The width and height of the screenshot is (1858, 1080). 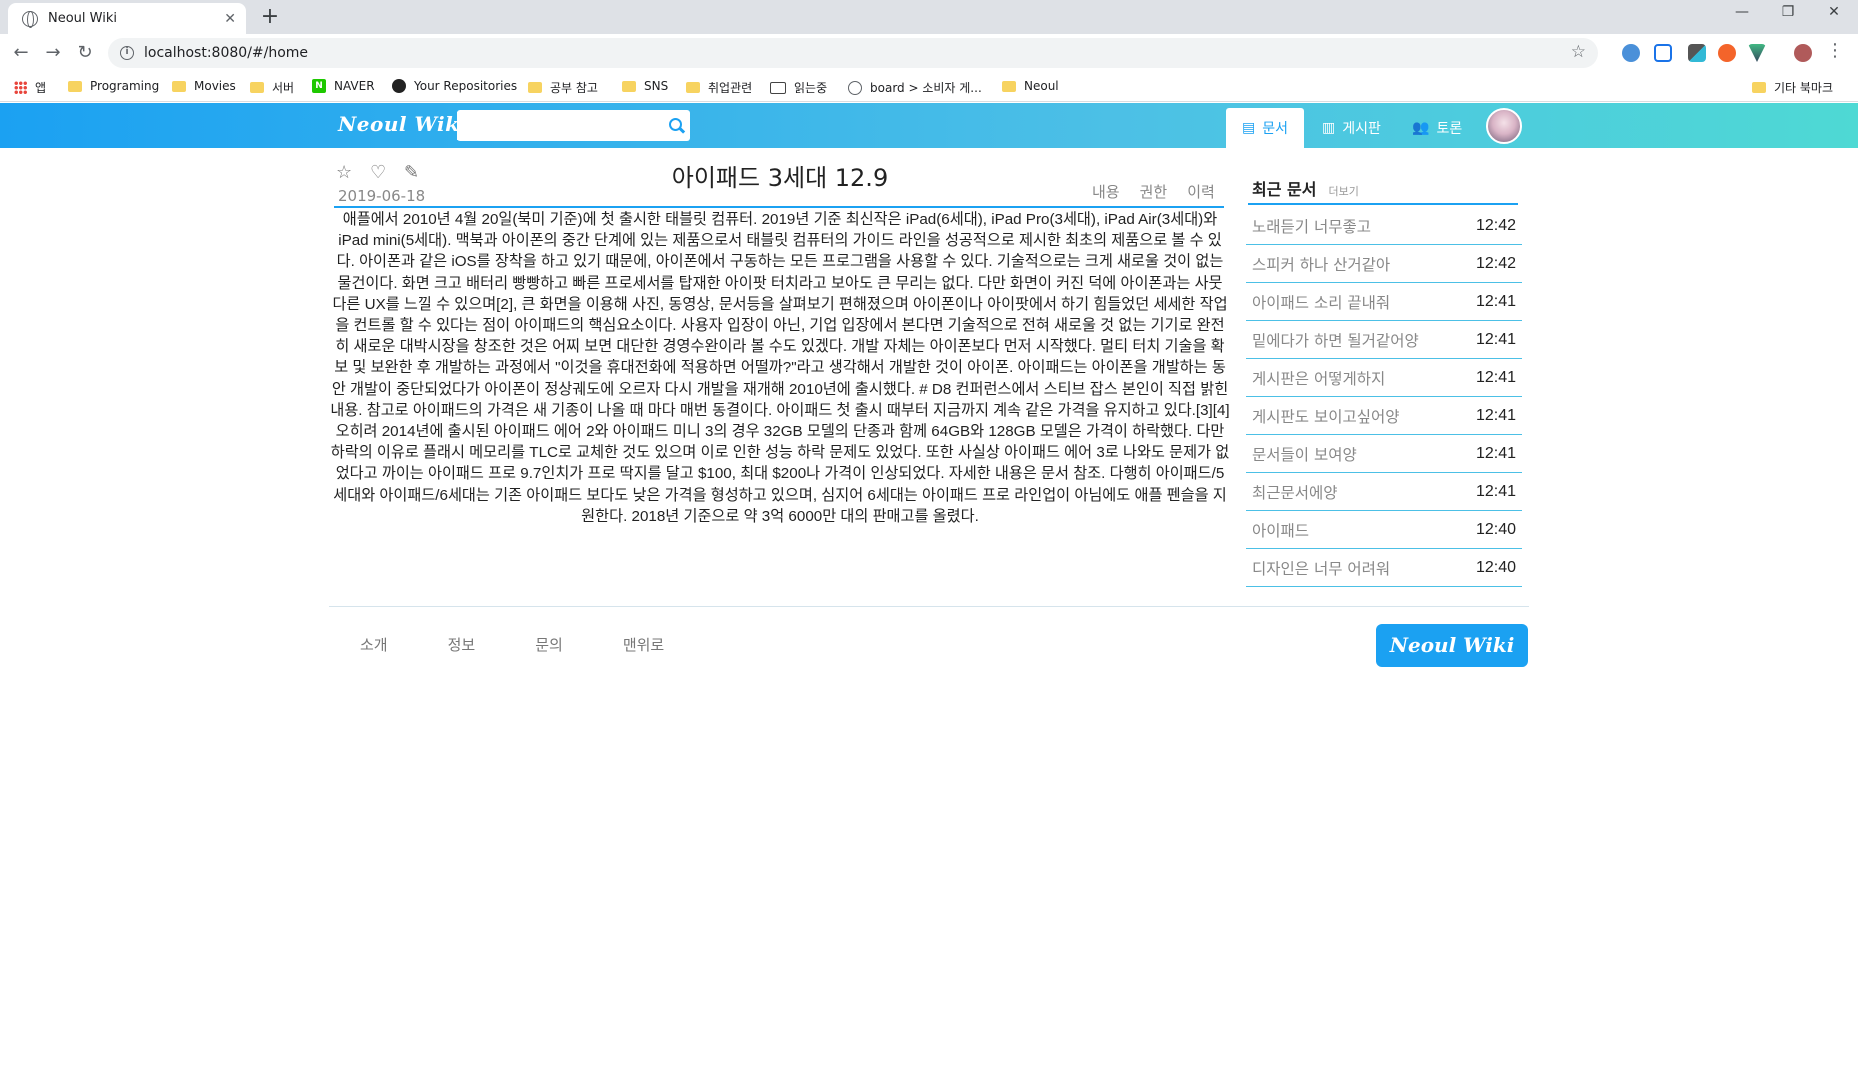 What do you see at coordinates (20, 87) in the screenshot?
I see `apps-grid-icon` at bounding box center [20, 87].